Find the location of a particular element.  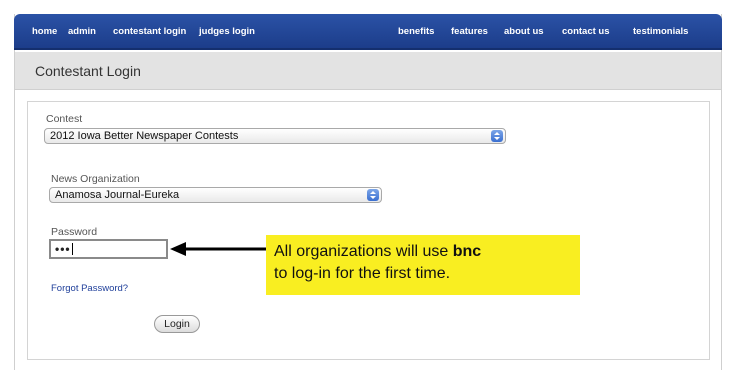

nav-judges-login: judges login is located at coordinates (227, 31).